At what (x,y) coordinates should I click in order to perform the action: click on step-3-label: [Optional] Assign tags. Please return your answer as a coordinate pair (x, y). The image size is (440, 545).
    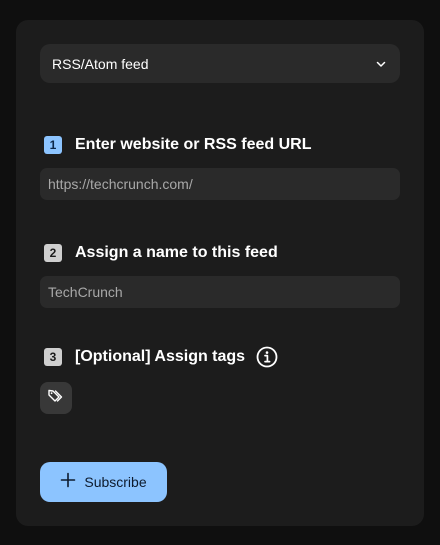
    Looking at the image, I should click on (160, 356).